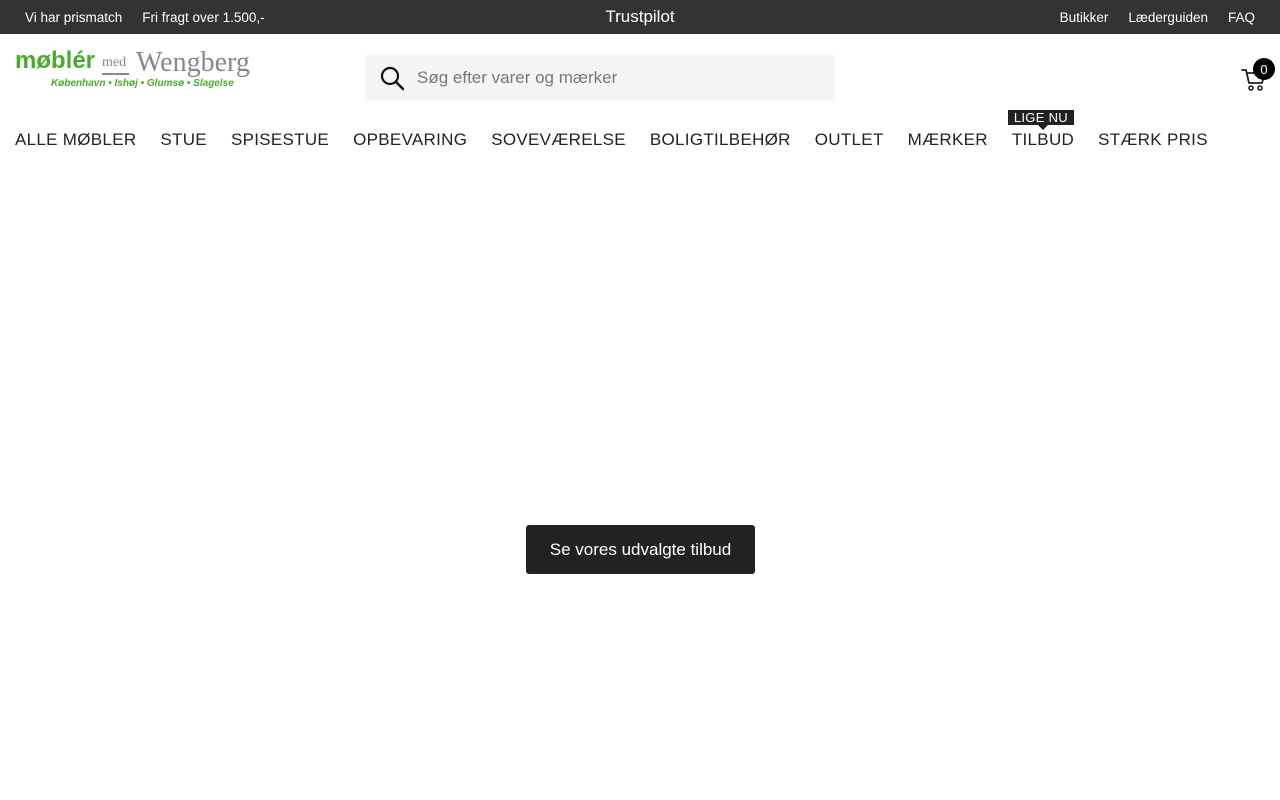  I want to click on search-icon, so click(392, 78).